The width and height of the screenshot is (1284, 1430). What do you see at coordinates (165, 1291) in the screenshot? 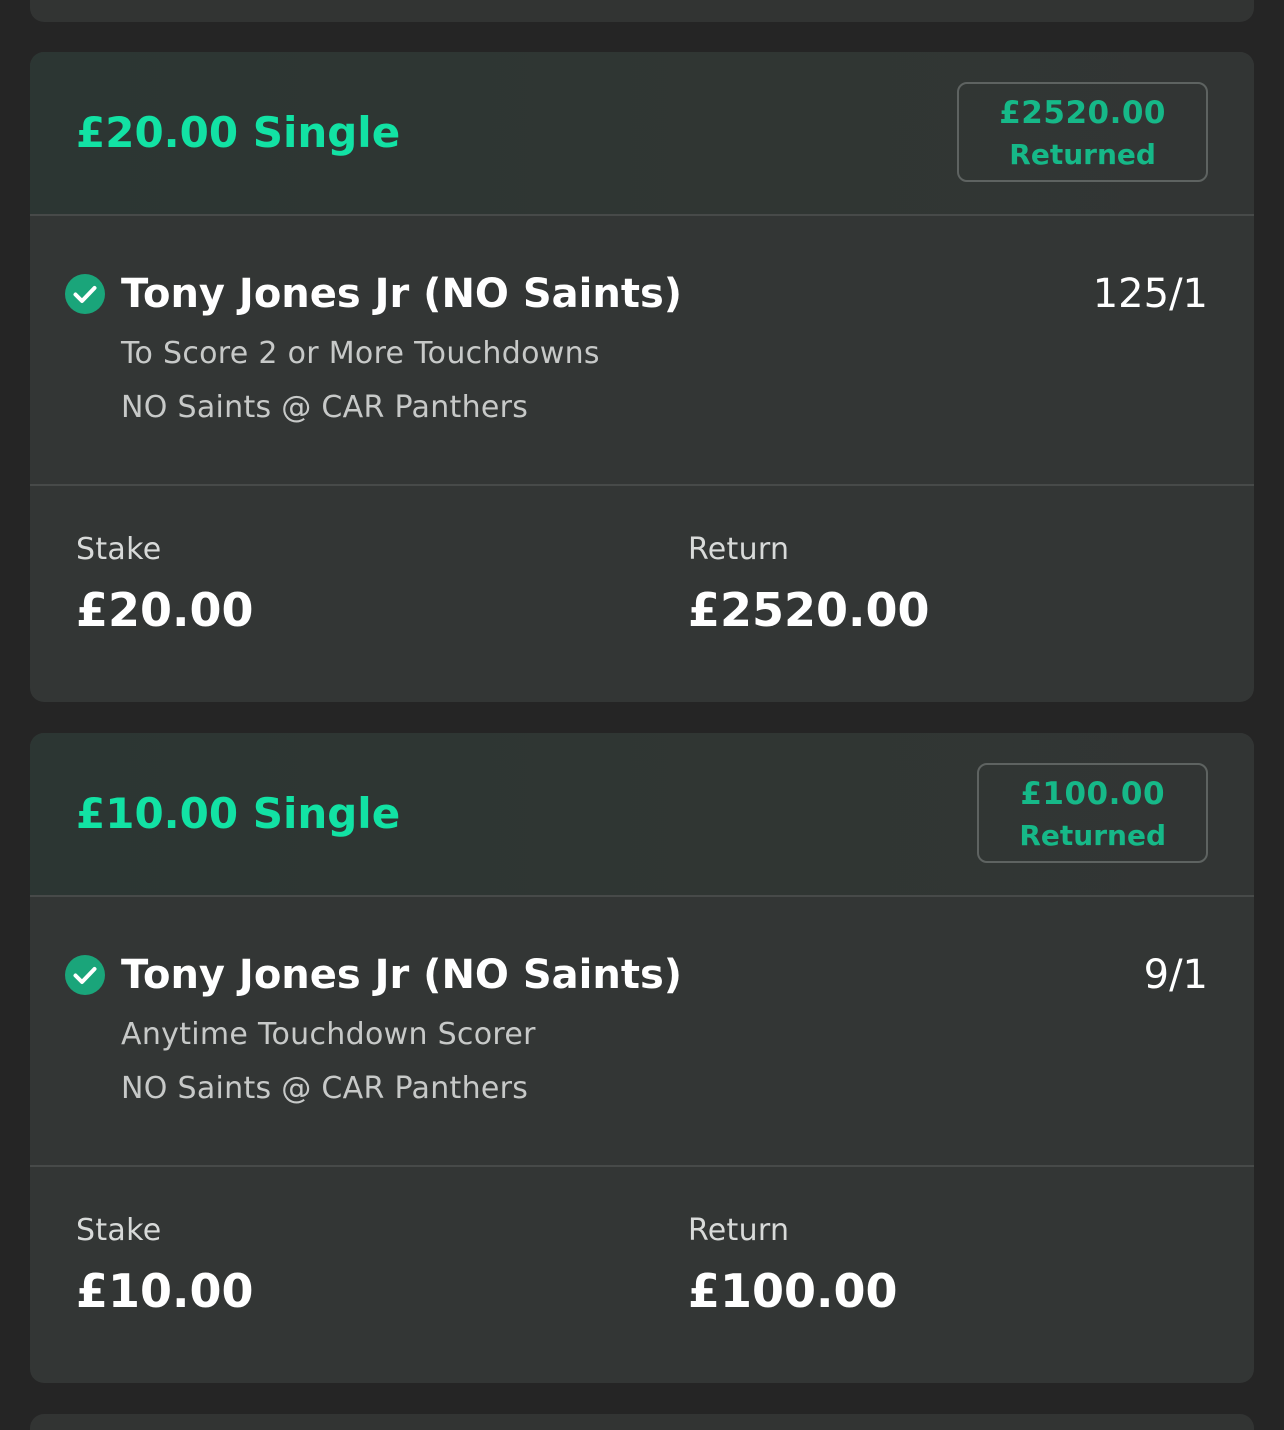
I see `stake-value: £10.00` at bounding box center [165, 1291].